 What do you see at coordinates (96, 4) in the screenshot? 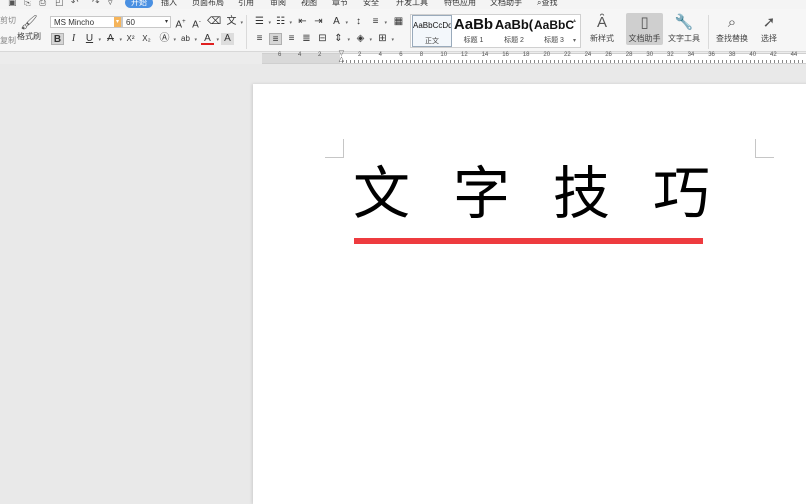
I see `redo-icon: ↷` at bounding box center [96, 4].